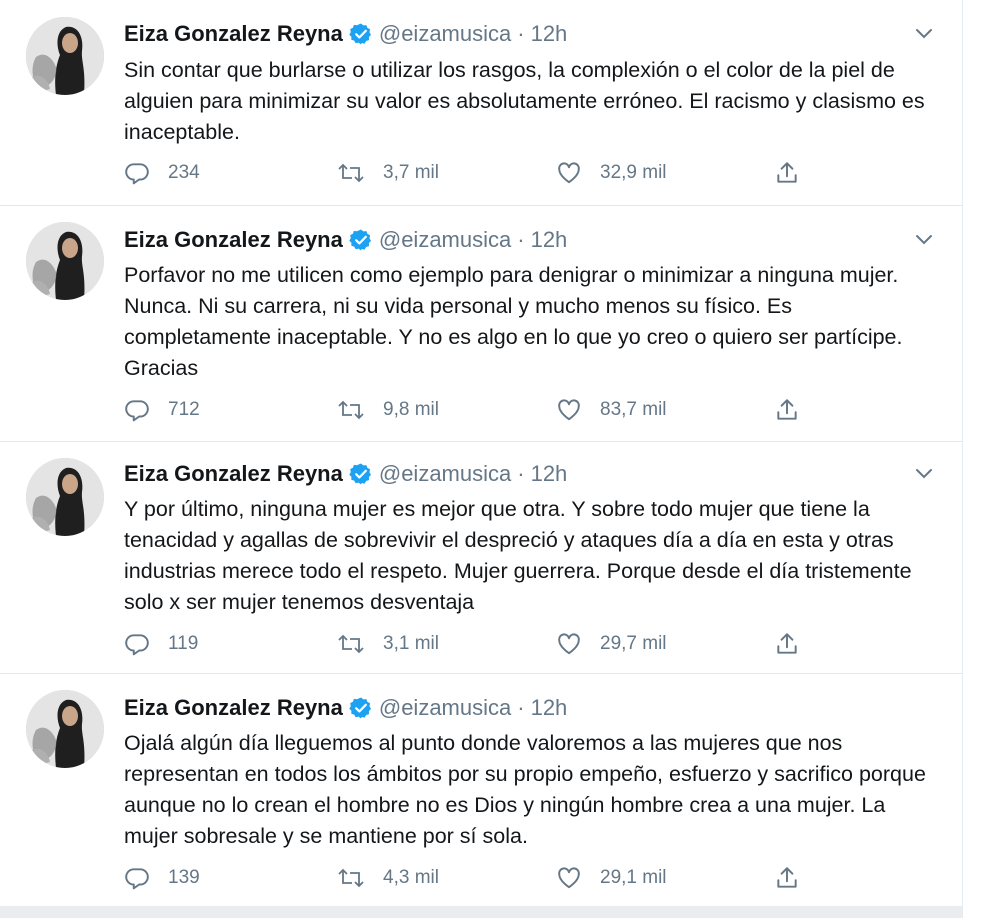  I want to click on like-count: 32,9 mil, so click(633, 172).